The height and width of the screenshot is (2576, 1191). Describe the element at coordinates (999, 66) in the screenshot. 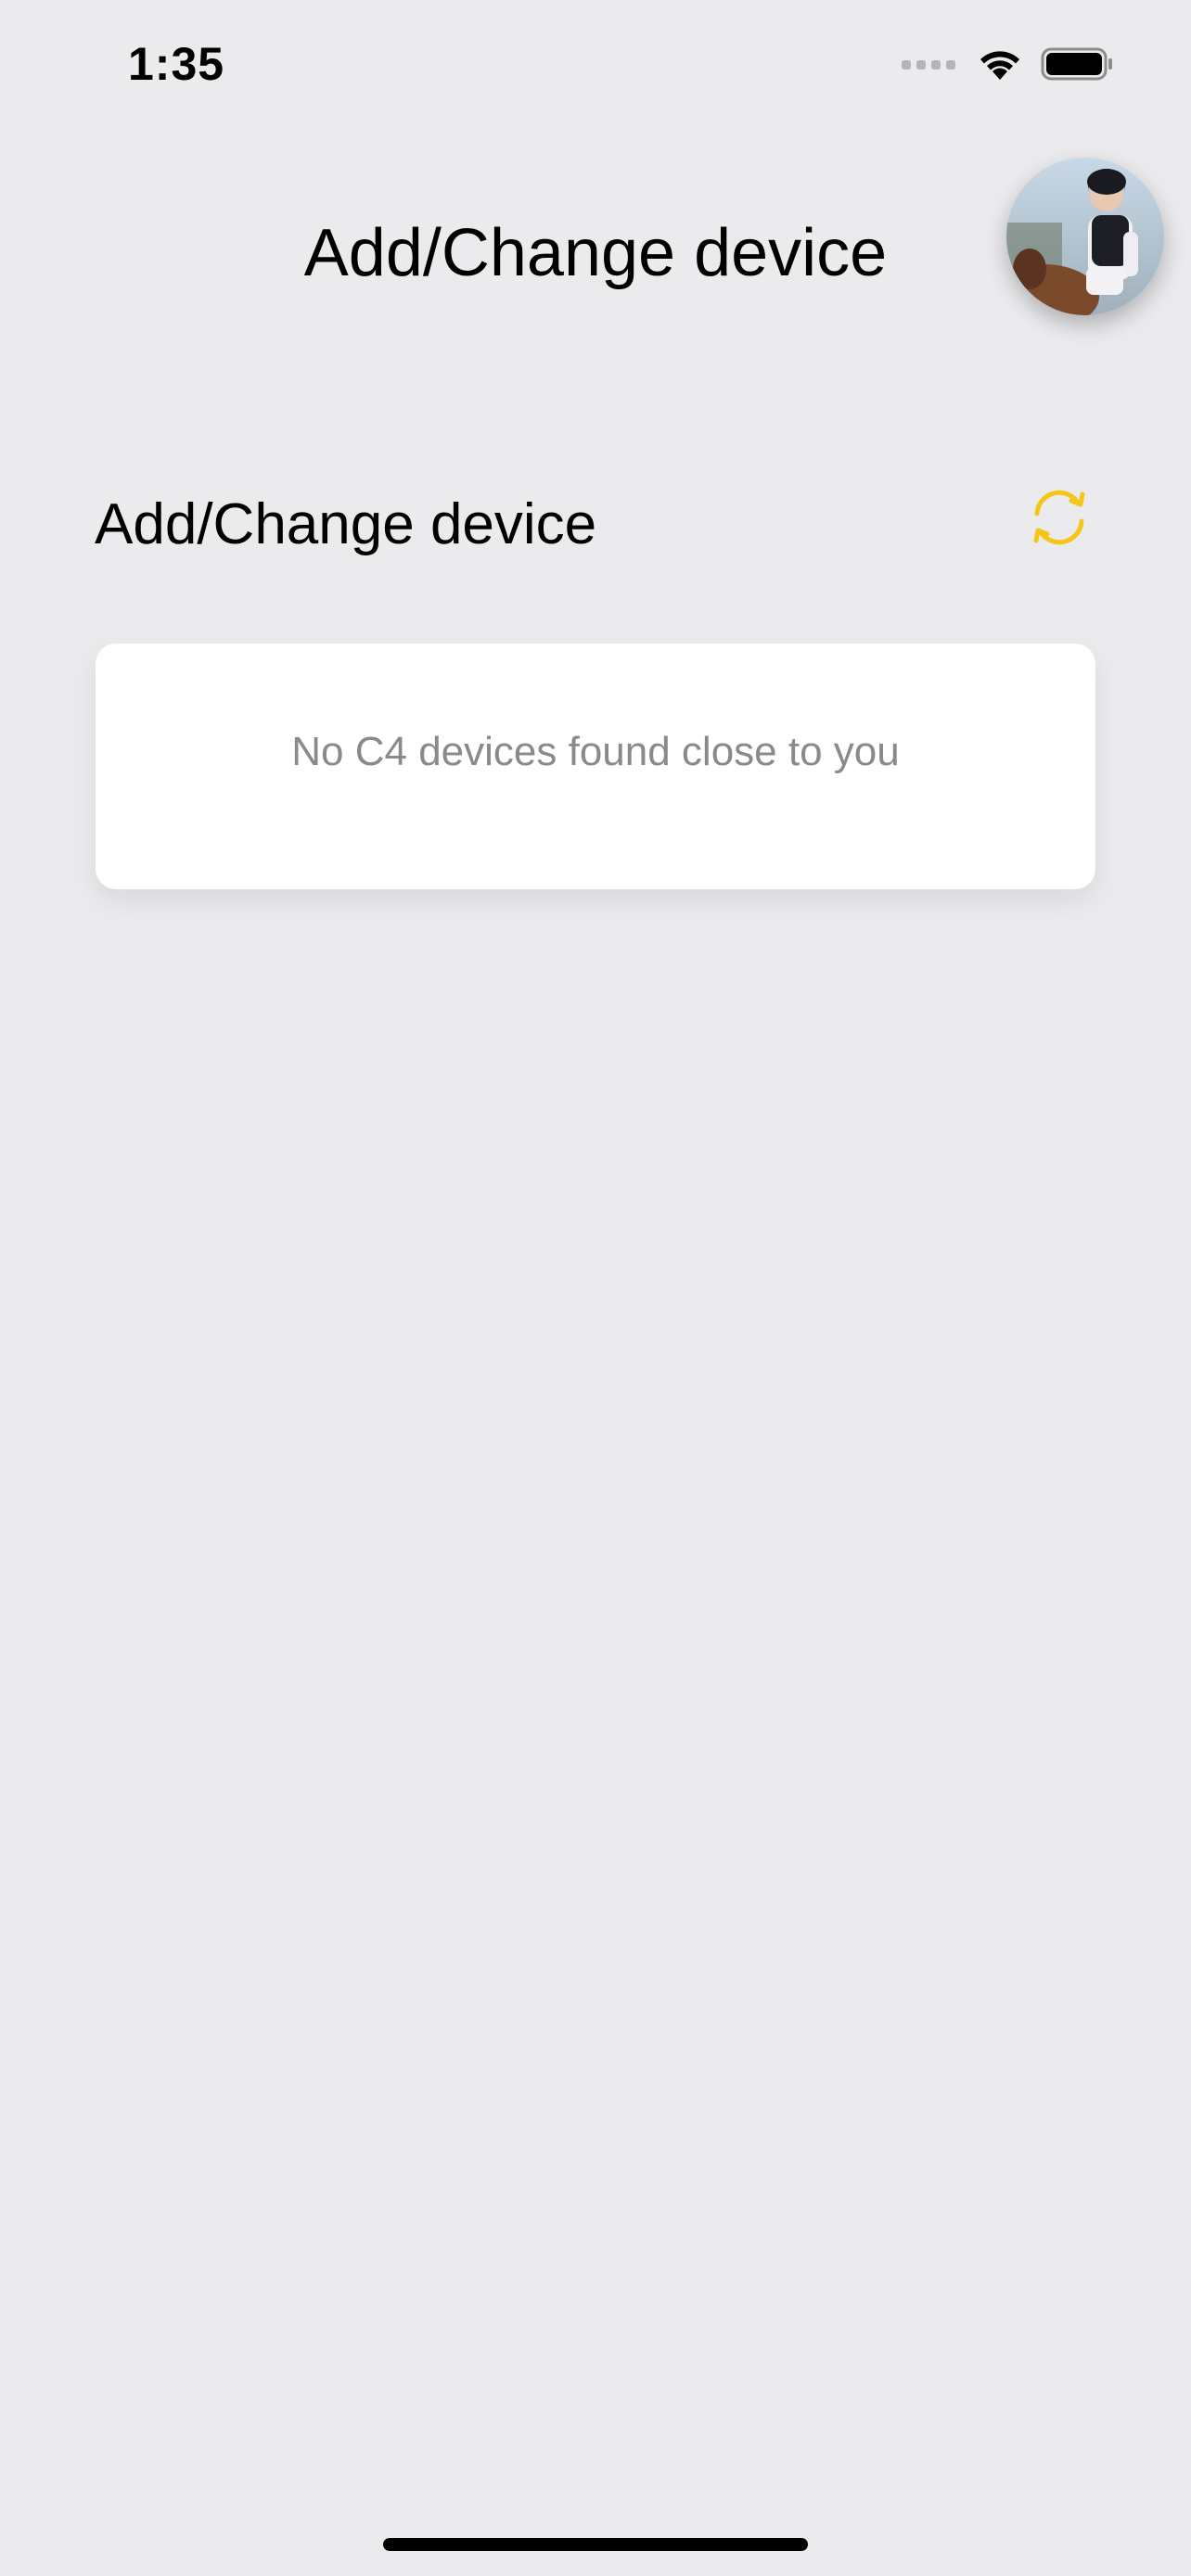

I see `wifi-icon` at that location.